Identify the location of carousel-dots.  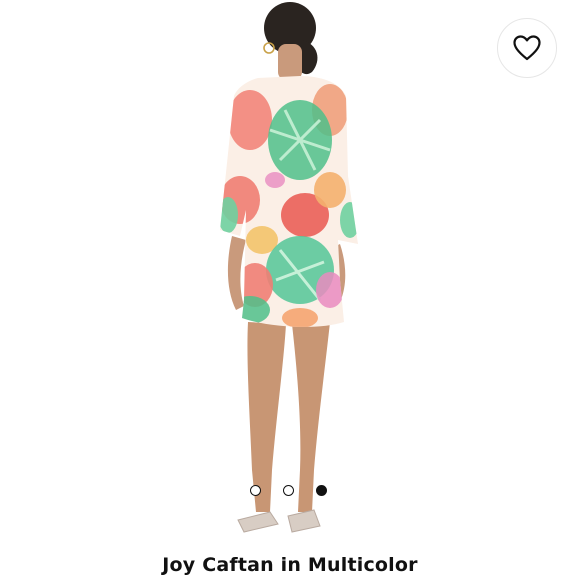
(290, 491).